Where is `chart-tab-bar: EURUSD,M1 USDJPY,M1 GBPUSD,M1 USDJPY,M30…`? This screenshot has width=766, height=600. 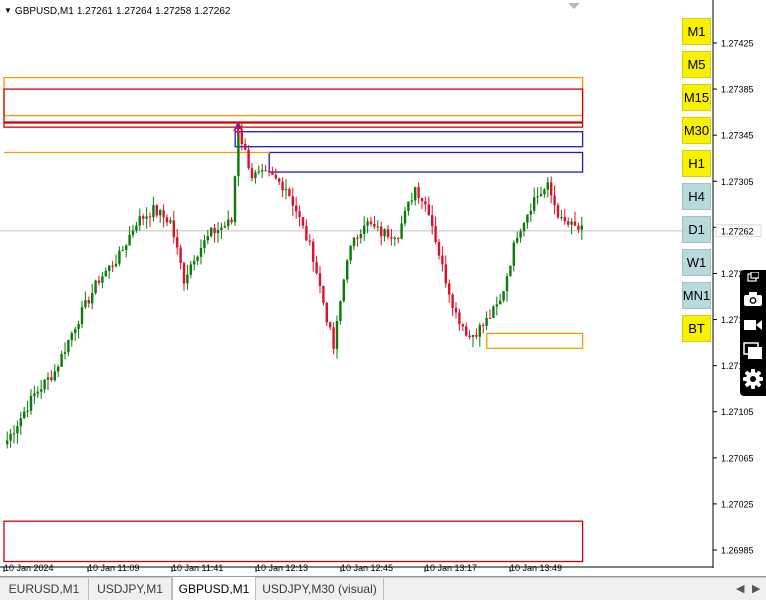 chart-tab-bar: EURUSD,M1 USDJPY,M1 GBPUSD,M1 USDJPY,M30… is located at coordinates (383, 588).